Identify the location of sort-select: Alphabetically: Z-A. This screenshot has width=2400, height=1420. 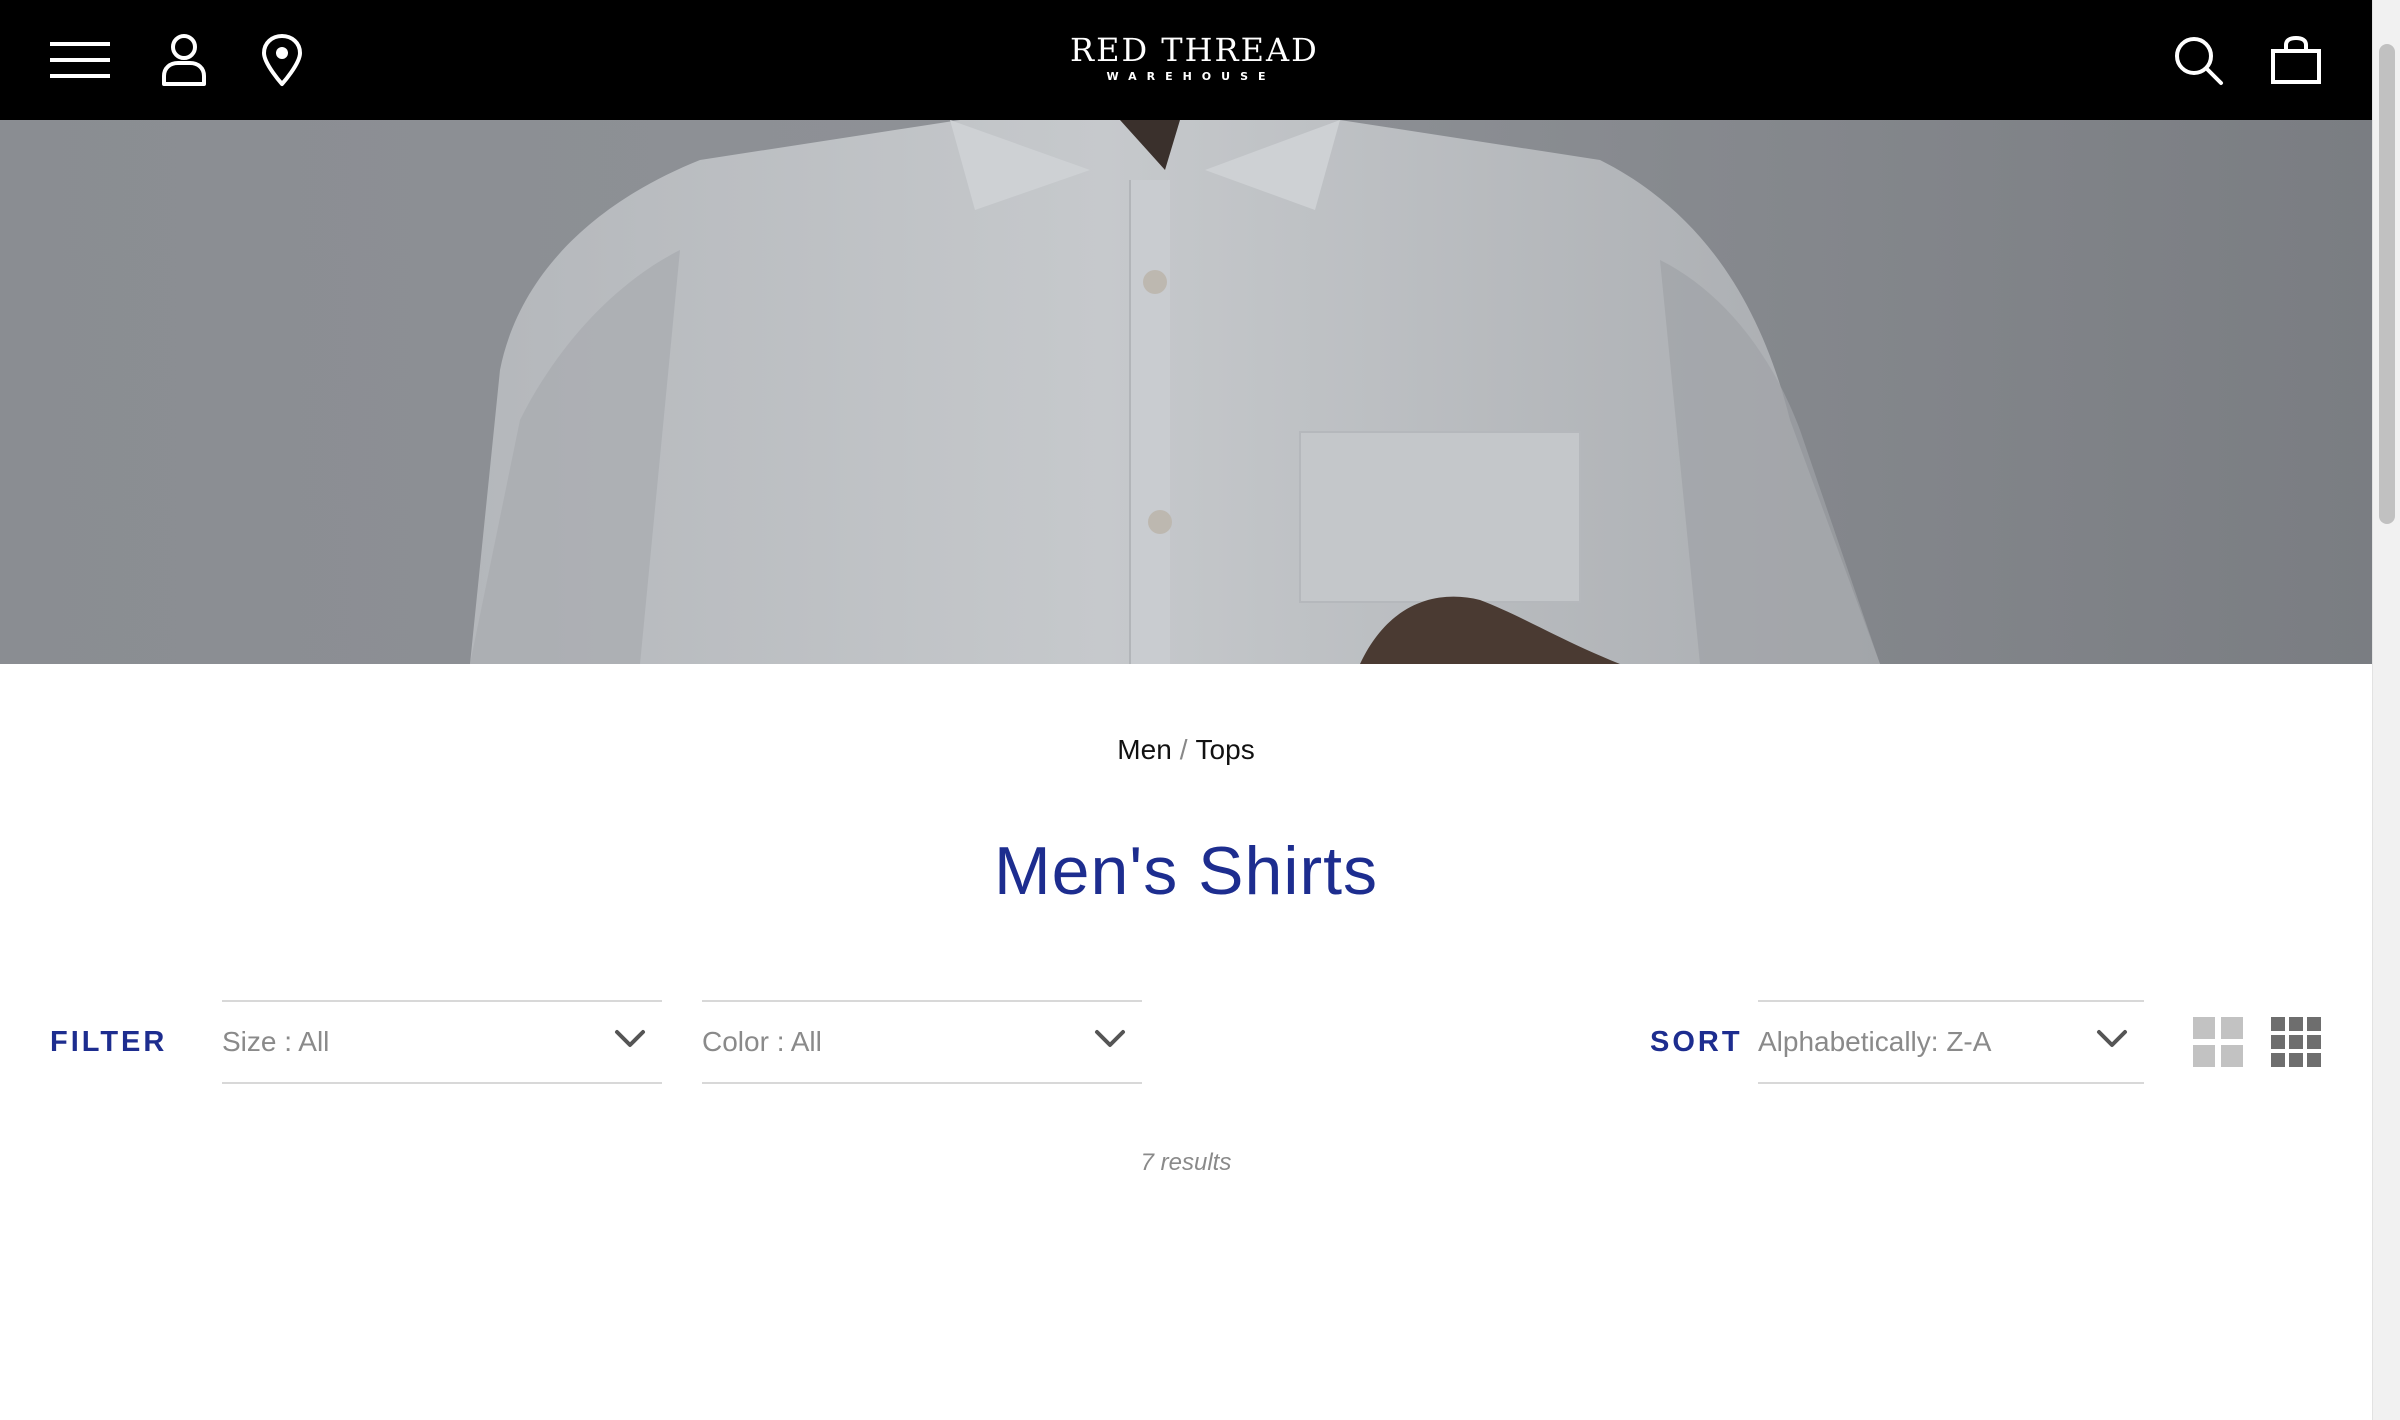
(1951, 1042).